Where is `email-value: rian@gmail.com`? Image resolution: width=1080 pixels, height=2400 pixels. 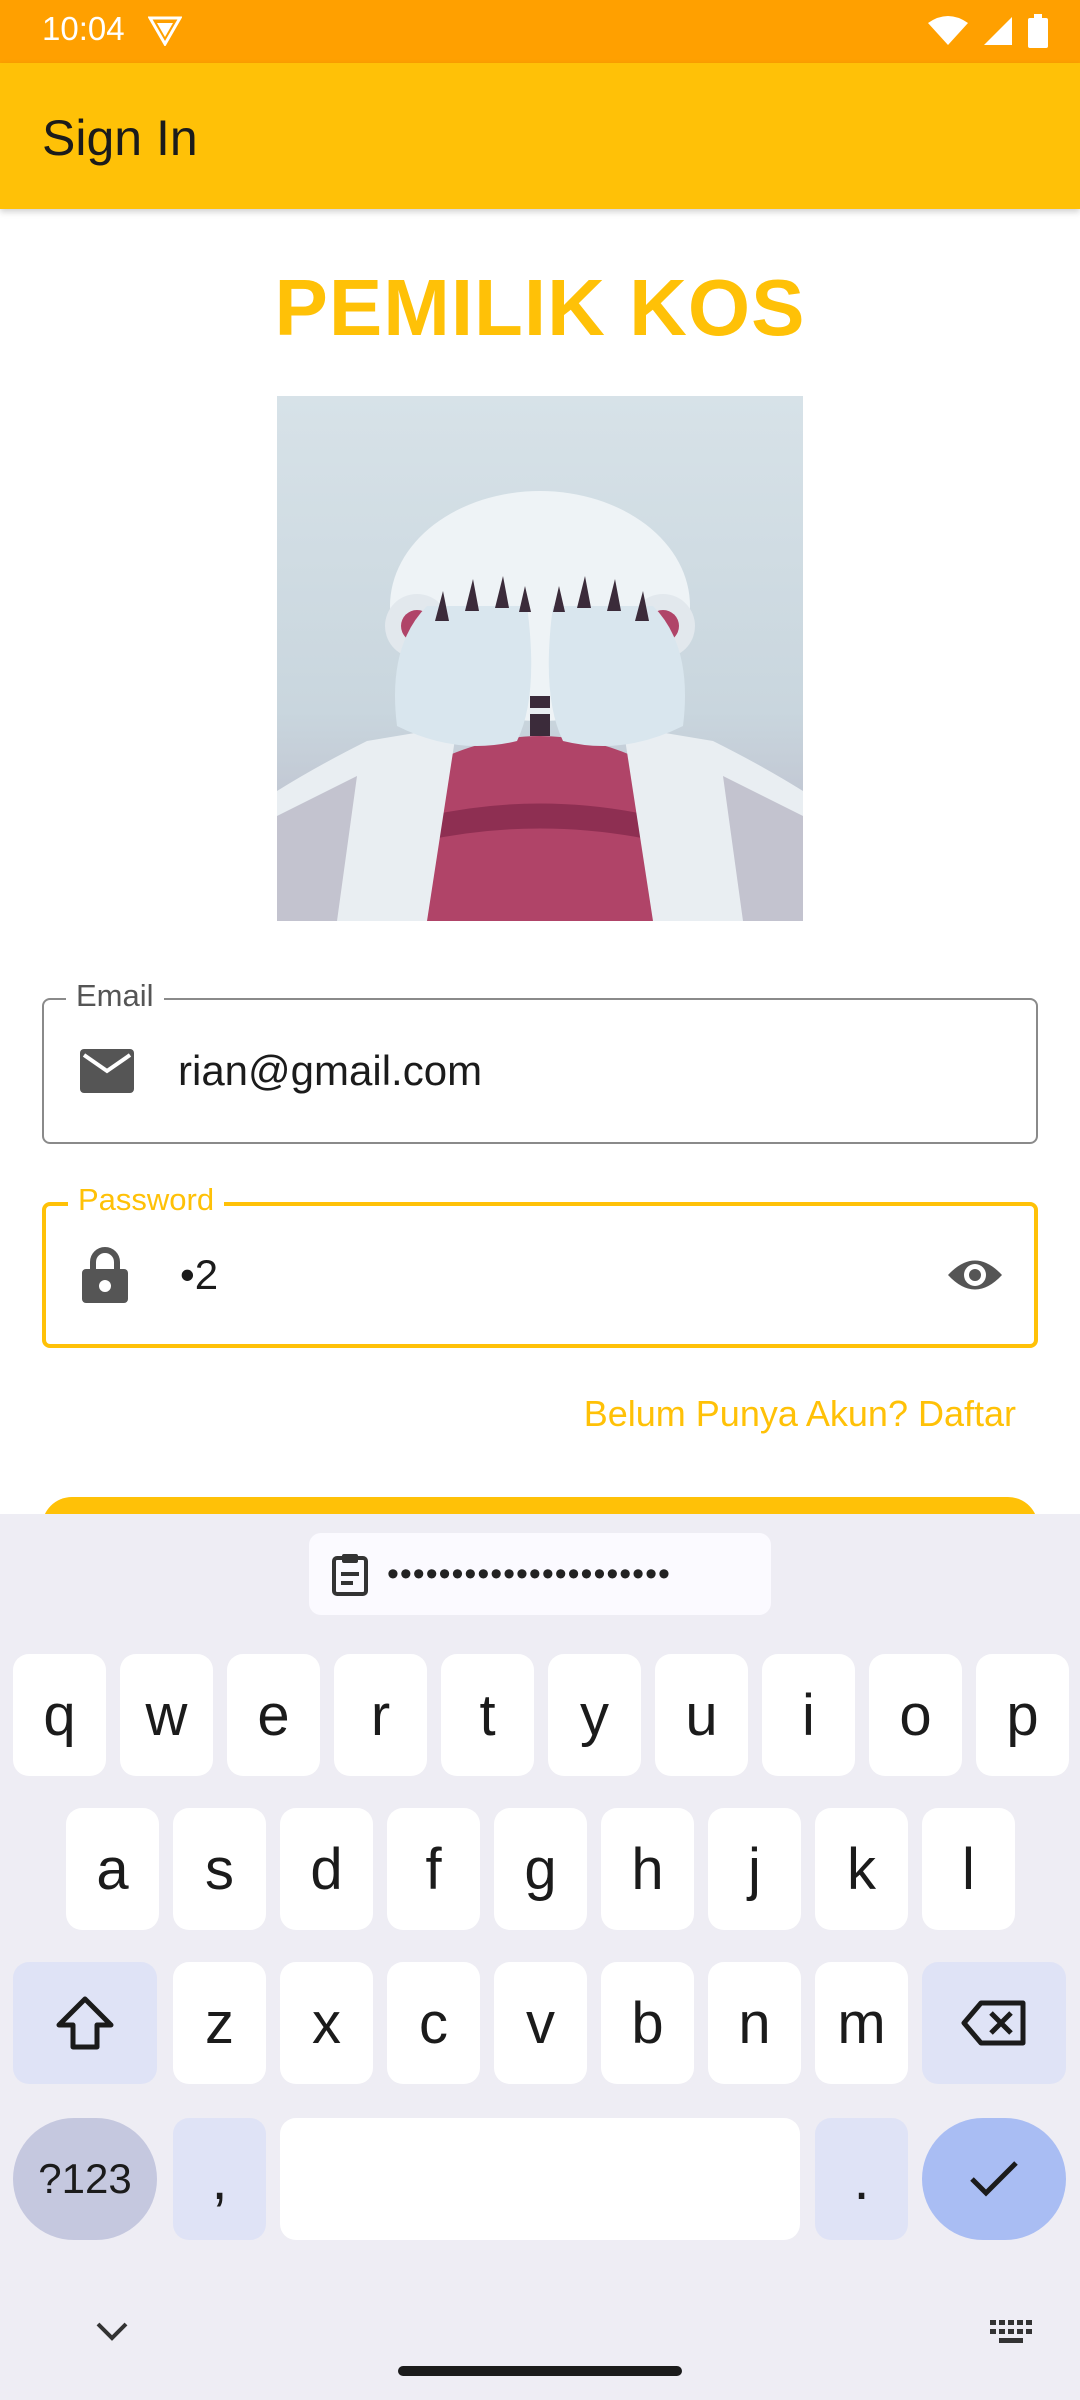
email-value: rian@gmail.com is located at coordinates (330, 1070).